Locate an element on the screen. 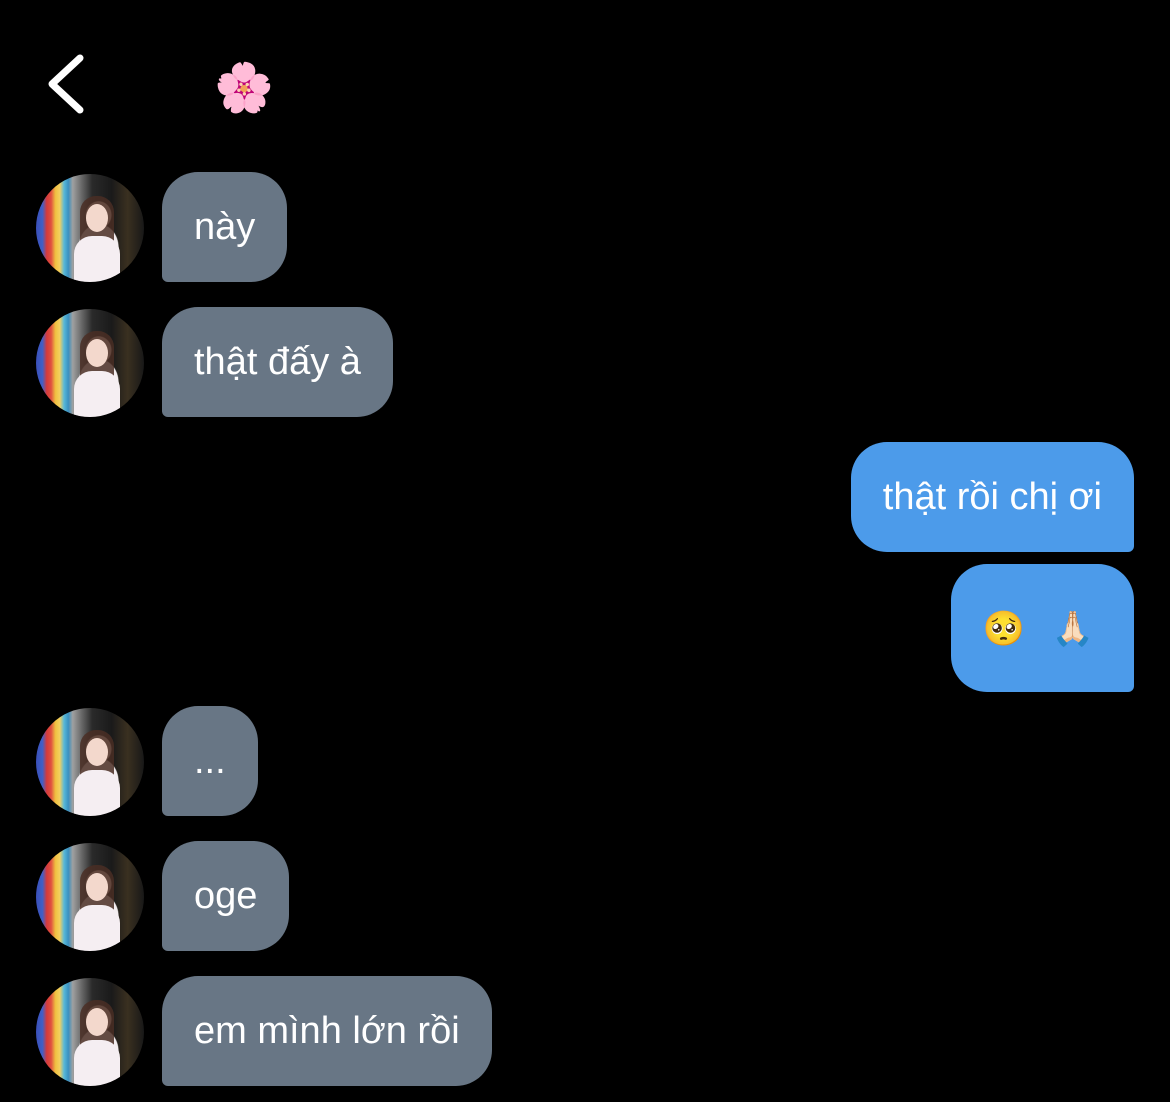  message-bubble-incoming: này is located at coordinates (225, 227).